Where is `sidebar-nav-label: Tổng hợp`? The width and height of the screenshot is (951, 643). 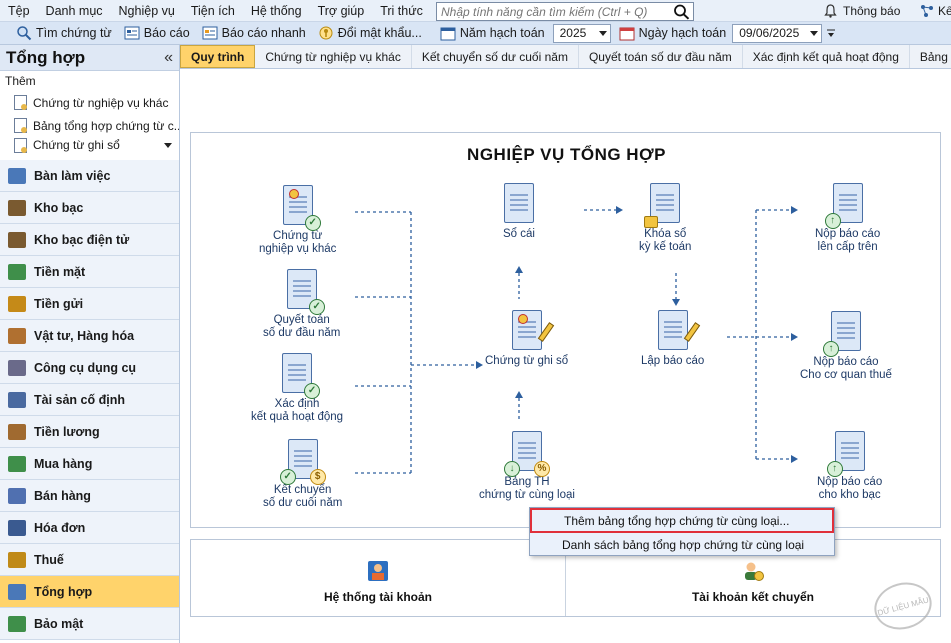
sidebar-nav-label: Tổng hợp is located at coordinates (63, 591).